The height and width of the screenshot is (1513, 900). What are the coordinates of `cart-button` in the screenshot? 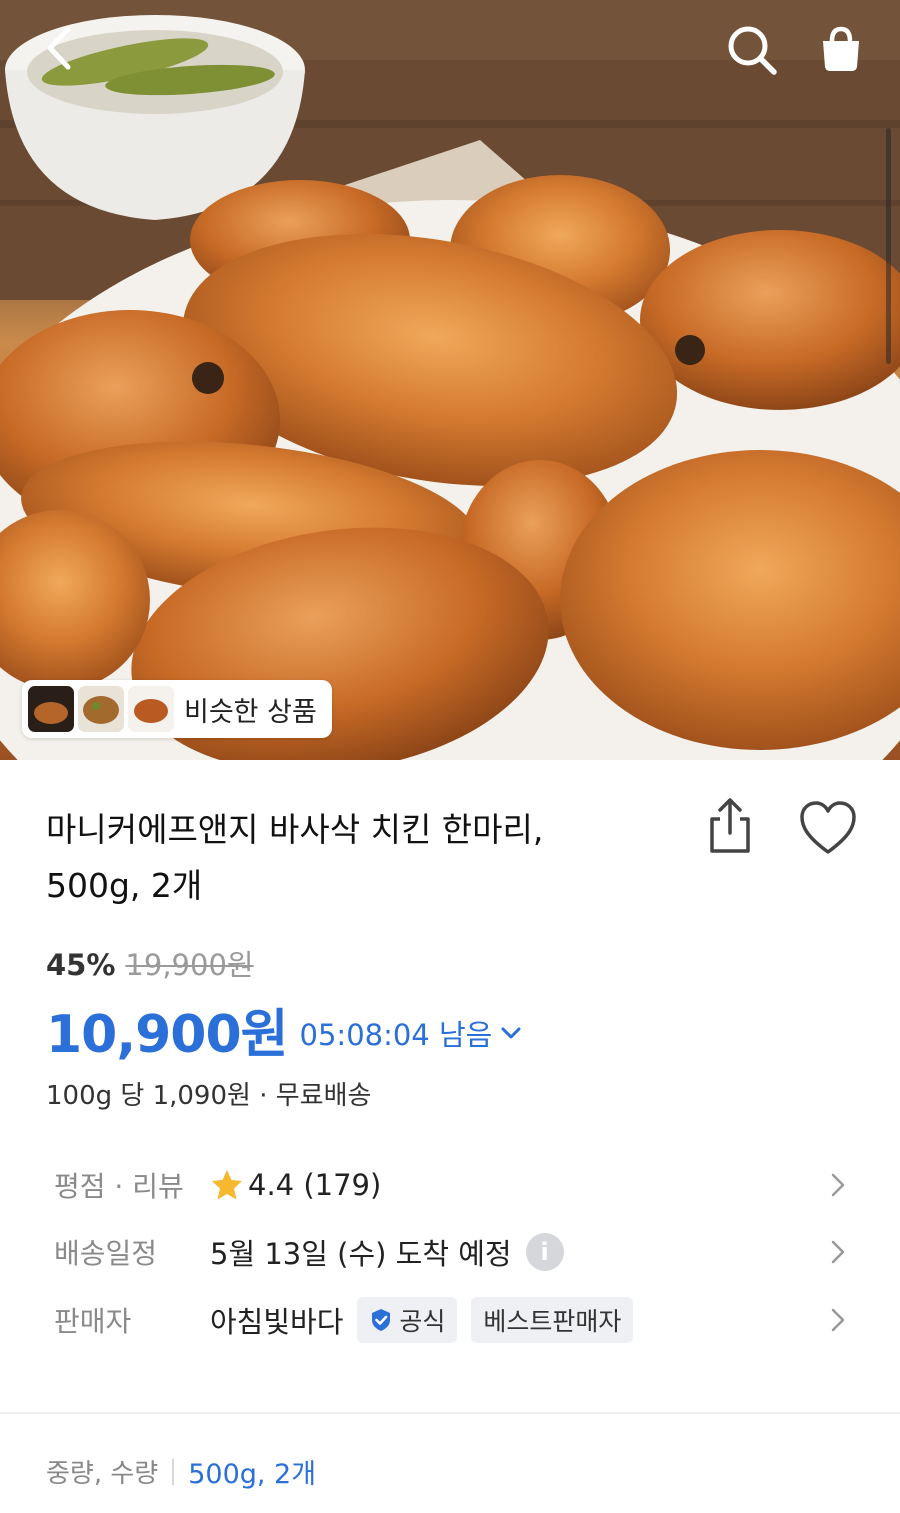 It's located at (841, 49).